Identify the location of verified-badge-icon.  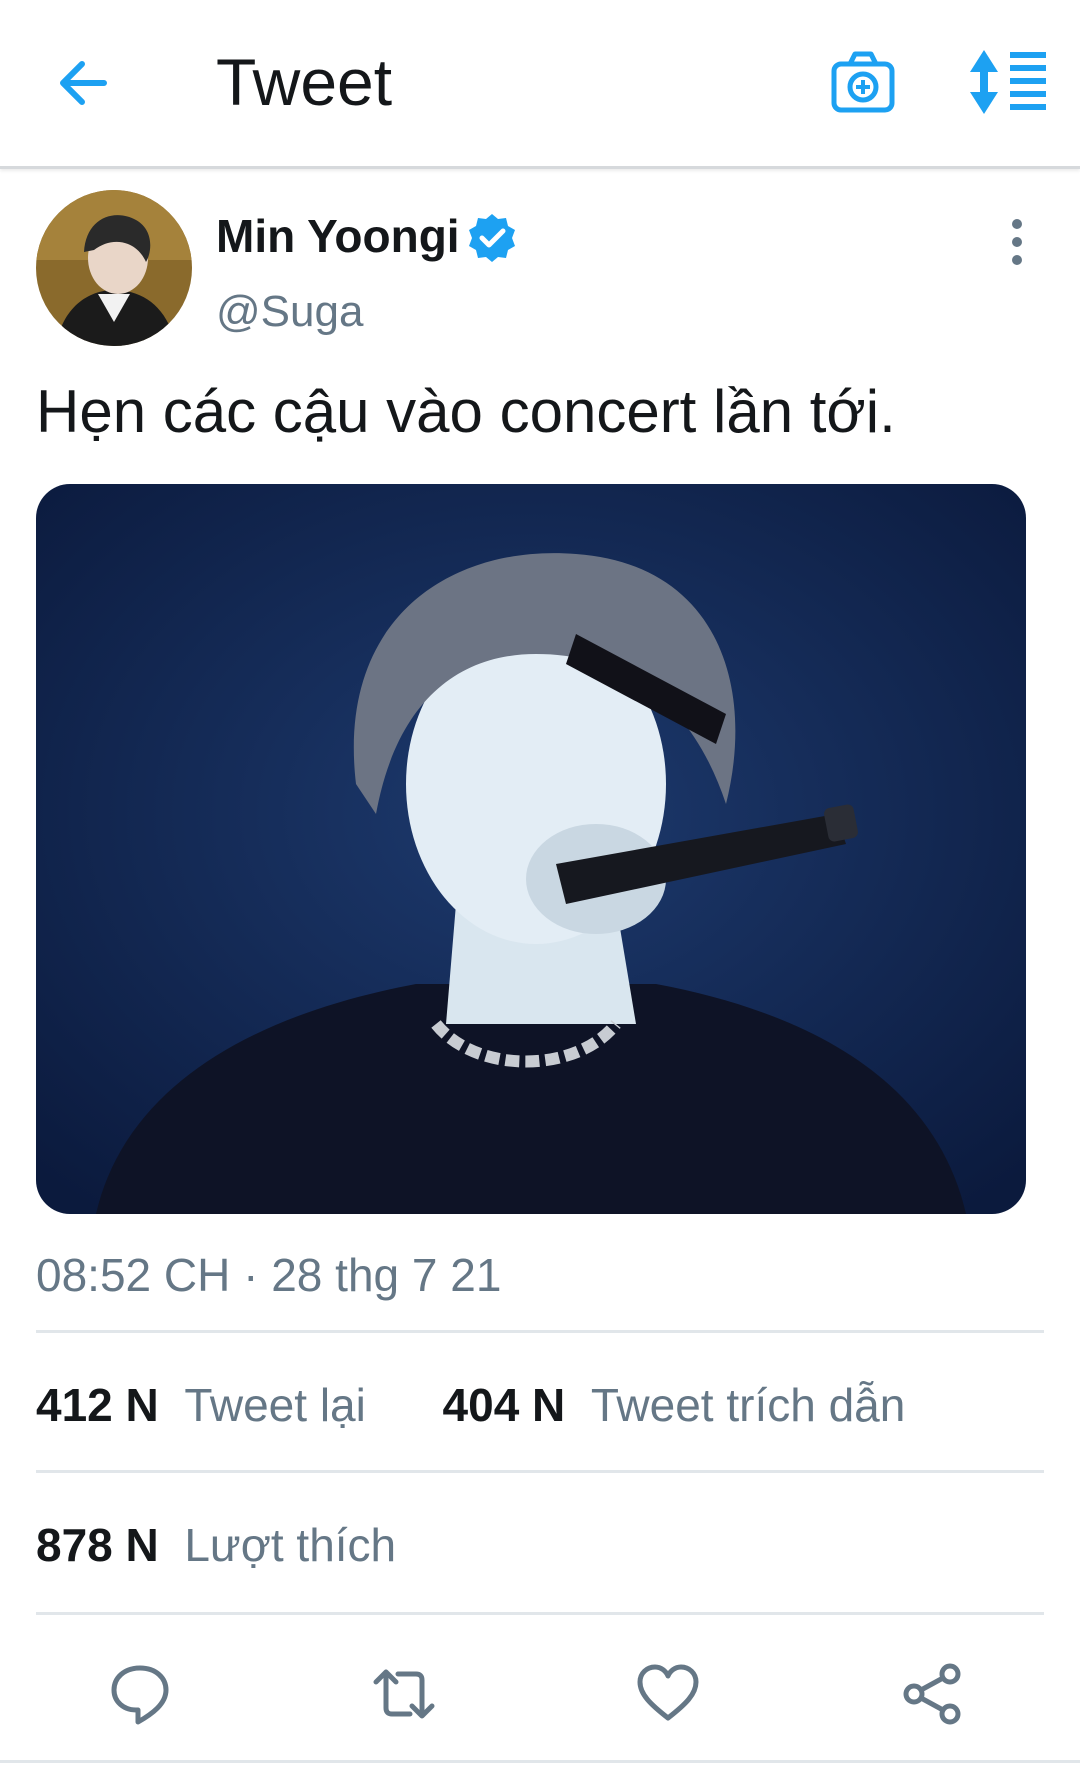
(492, 238).